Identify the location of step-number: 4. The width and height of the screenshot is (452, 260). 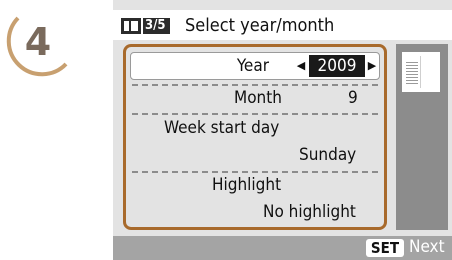
(38, 42).